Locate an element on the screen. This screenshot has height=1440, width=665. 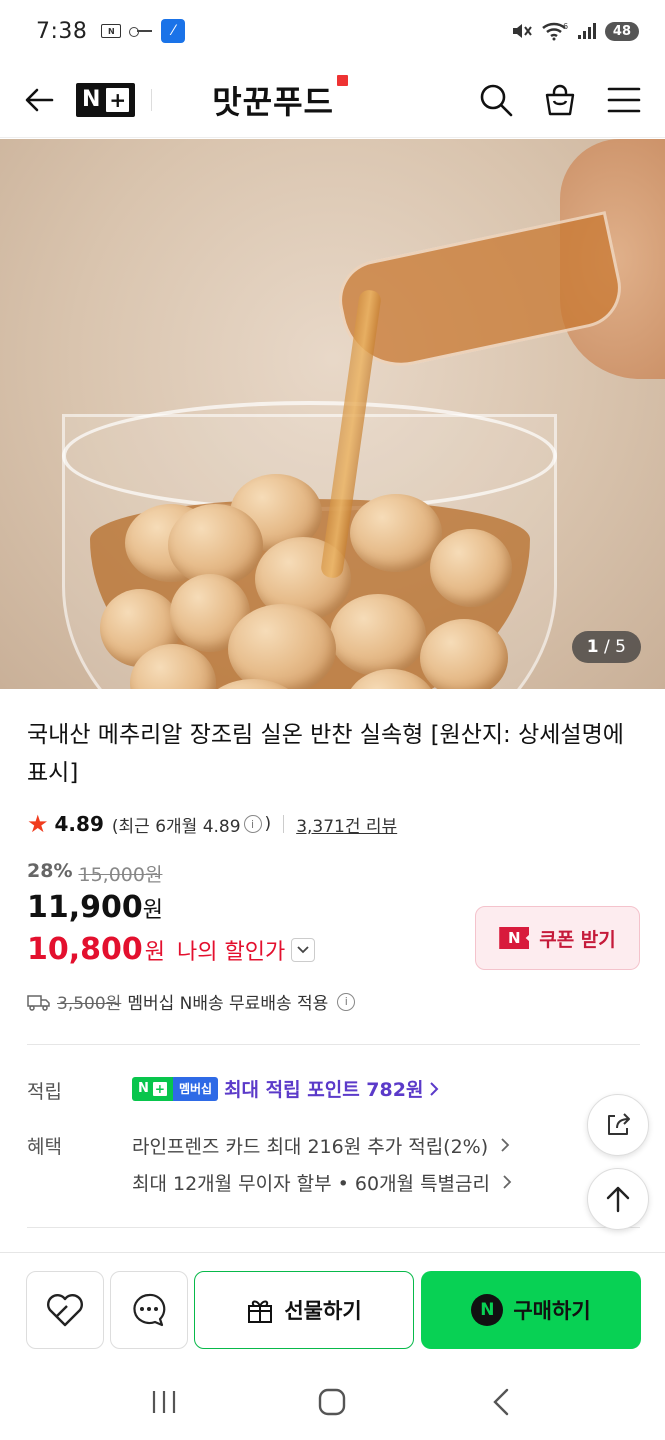
discount-row: 28% 15,000원 is located at coordinates (94, 873).